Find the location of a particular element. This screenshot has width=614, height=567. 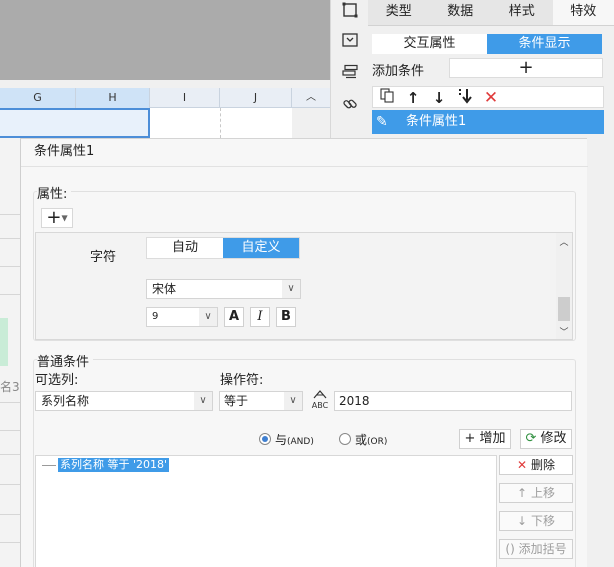

delete-condition-button: ✕ 删除 is located at coordinates (536, 465).